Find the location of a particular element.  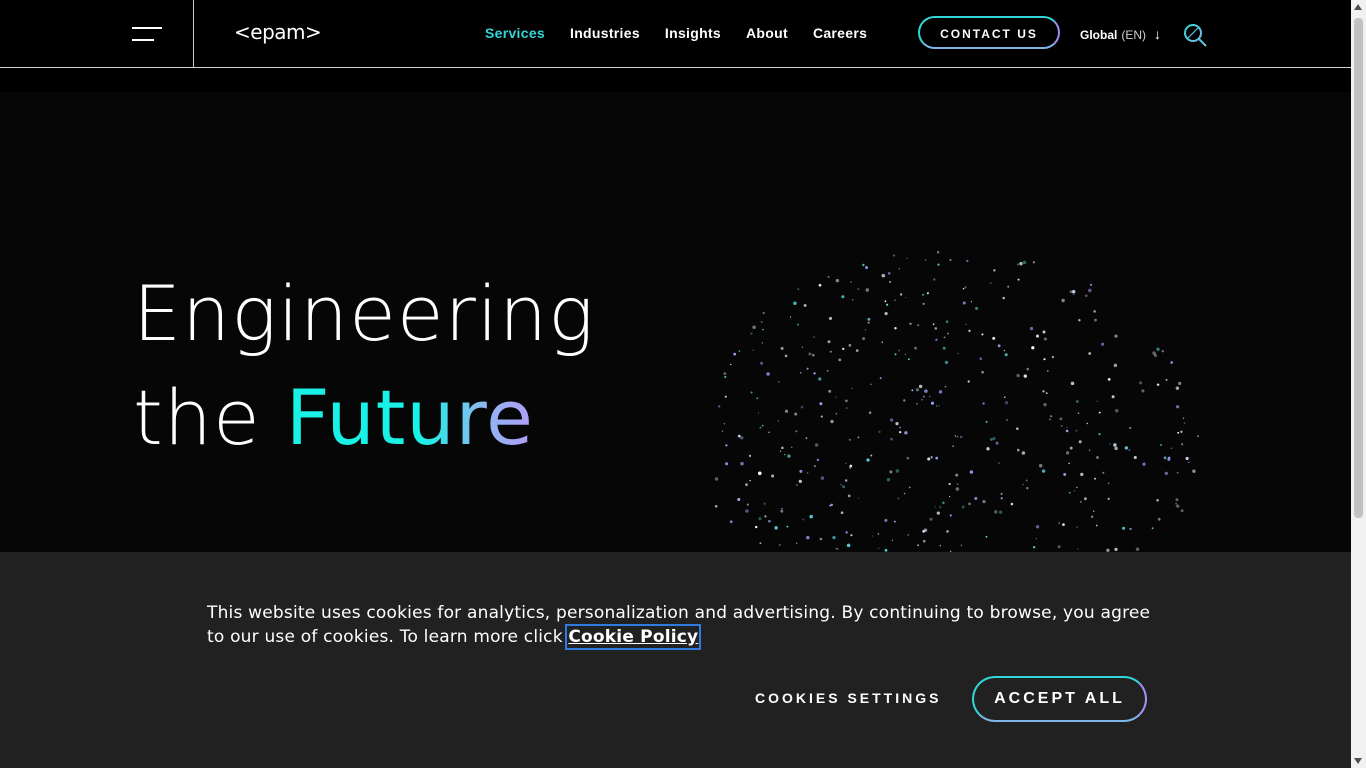

accept-all-button: ACCEPT ALL is located at coordinates (1059, 699).